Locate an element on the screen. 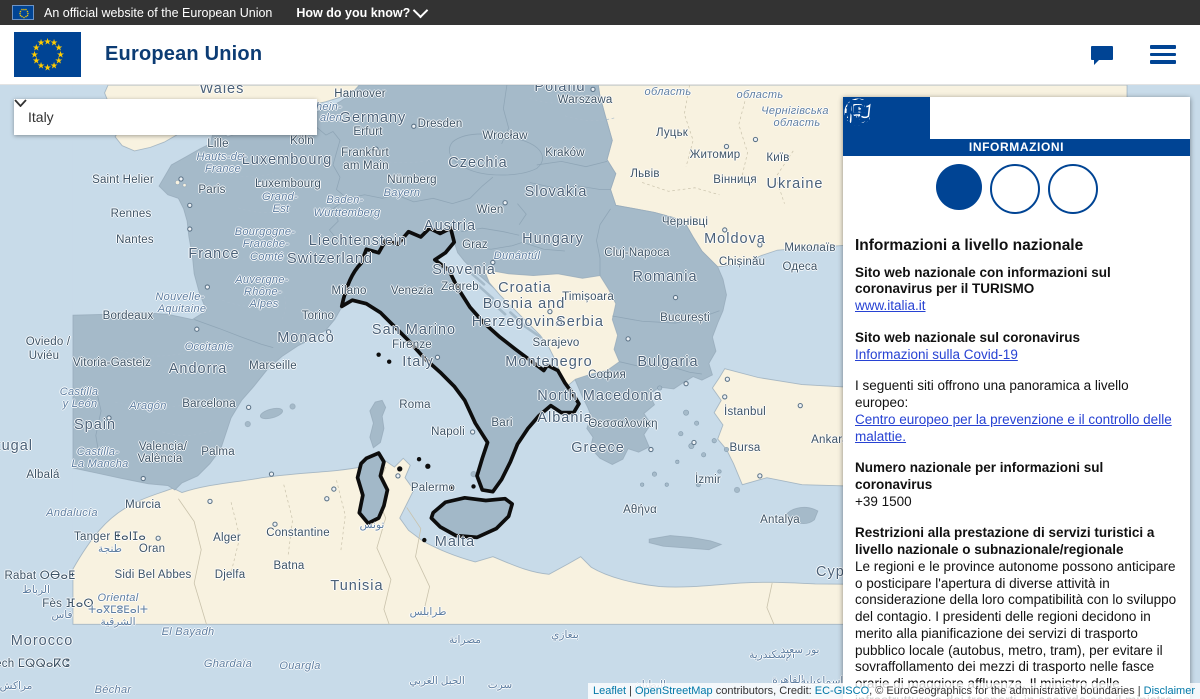 This screenshot has height=699, width=1200. content-text: +39 1500 is located at coordinates (883, 501).